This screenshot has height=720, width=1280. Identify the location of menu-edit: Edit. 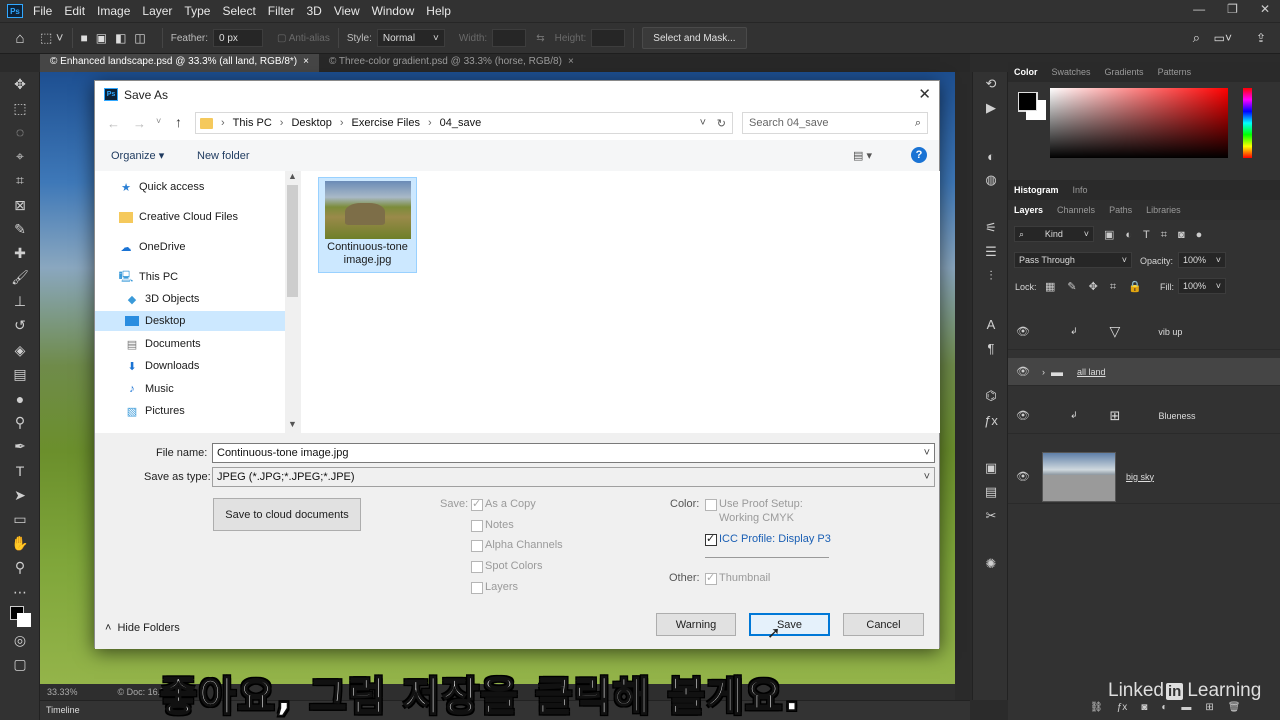
(74, 11).